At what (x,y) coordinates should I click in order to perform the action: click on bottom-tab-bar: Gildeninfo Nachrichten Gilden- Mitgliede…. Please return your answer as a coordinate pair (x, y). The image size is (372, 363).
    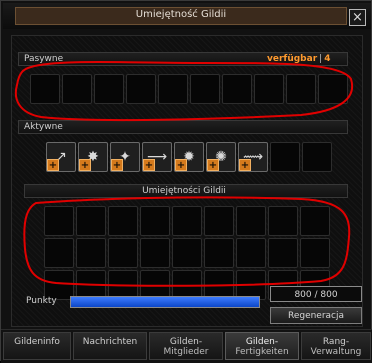
    Looking at the image, I should click on (186, 346).